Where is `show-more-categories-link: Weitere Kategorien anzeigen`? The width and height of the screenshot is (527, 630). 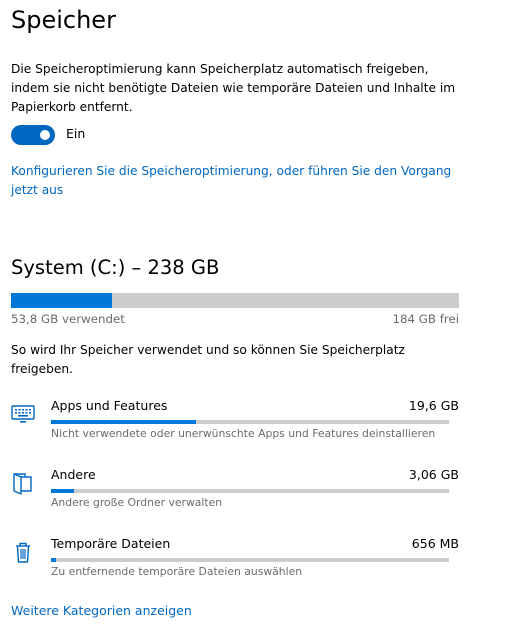
show-more-categories-link: Weitere Kategorien anzeigen is located at coordinates (101, 610).